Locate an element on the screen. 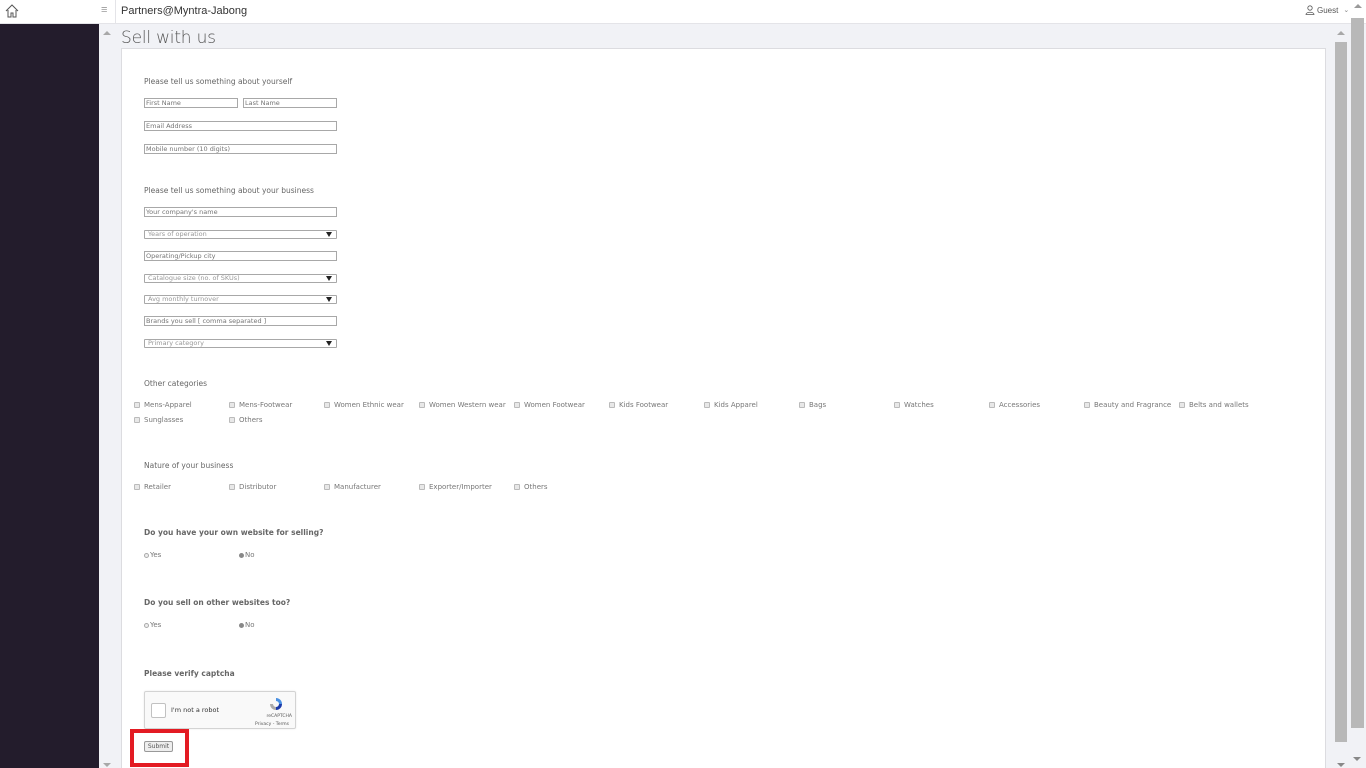 This screenshot has width=1366, height=768. own-website-no-radio: No is located at coordinates (247, 555).